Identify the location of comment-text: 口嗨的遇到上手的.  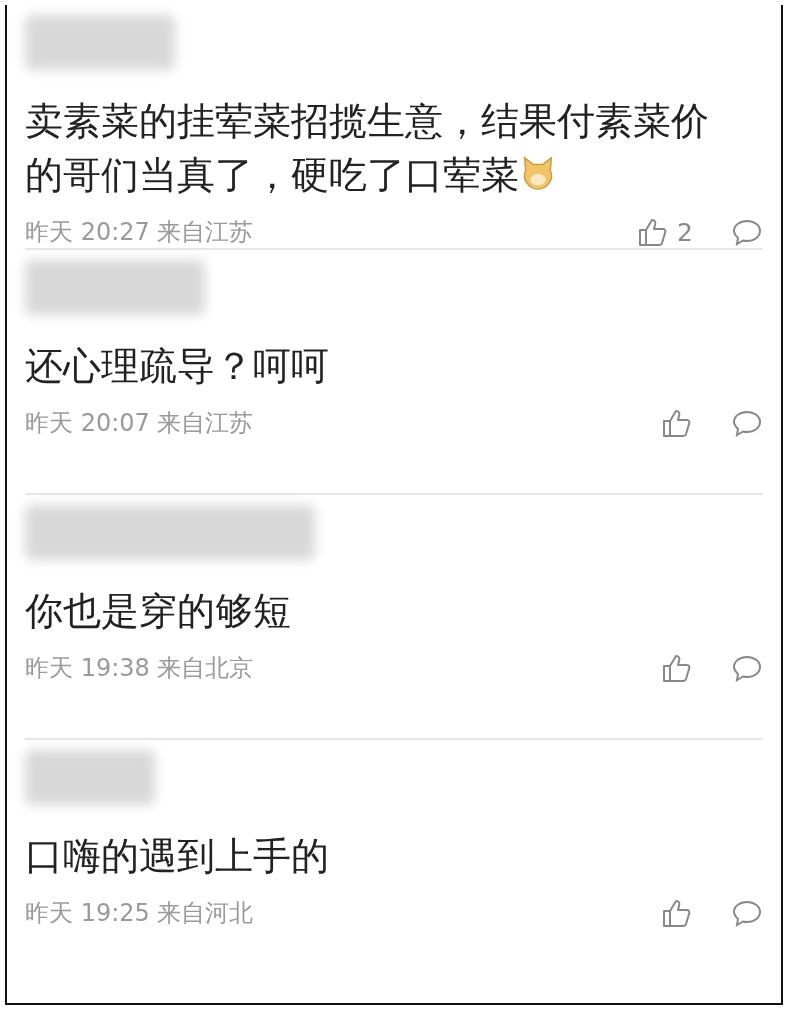
(177, 856).